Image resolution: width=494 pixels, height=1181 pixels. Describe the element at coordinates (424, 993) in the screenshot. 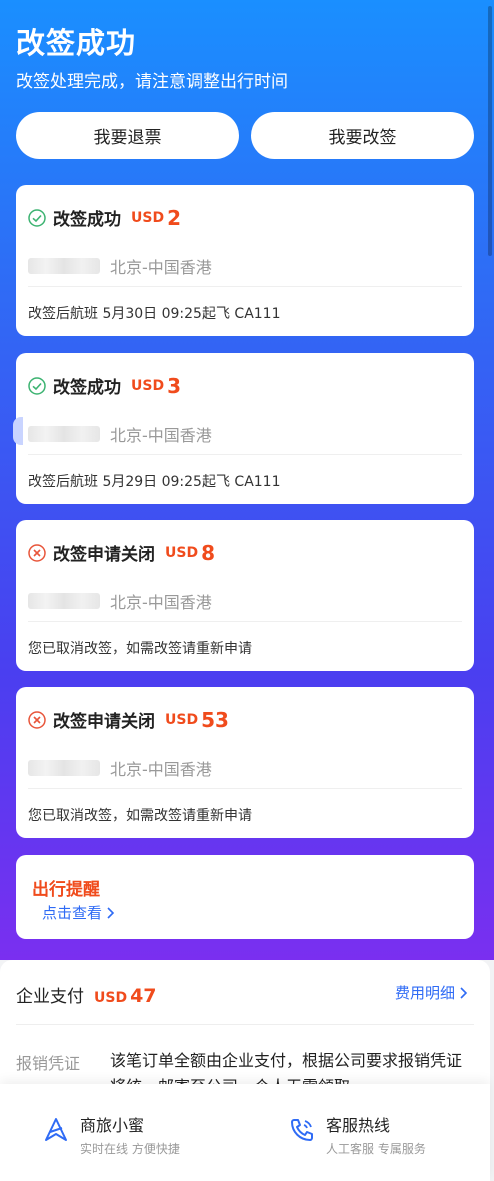

I see `fee-detail-label: 费用明细` at that location.